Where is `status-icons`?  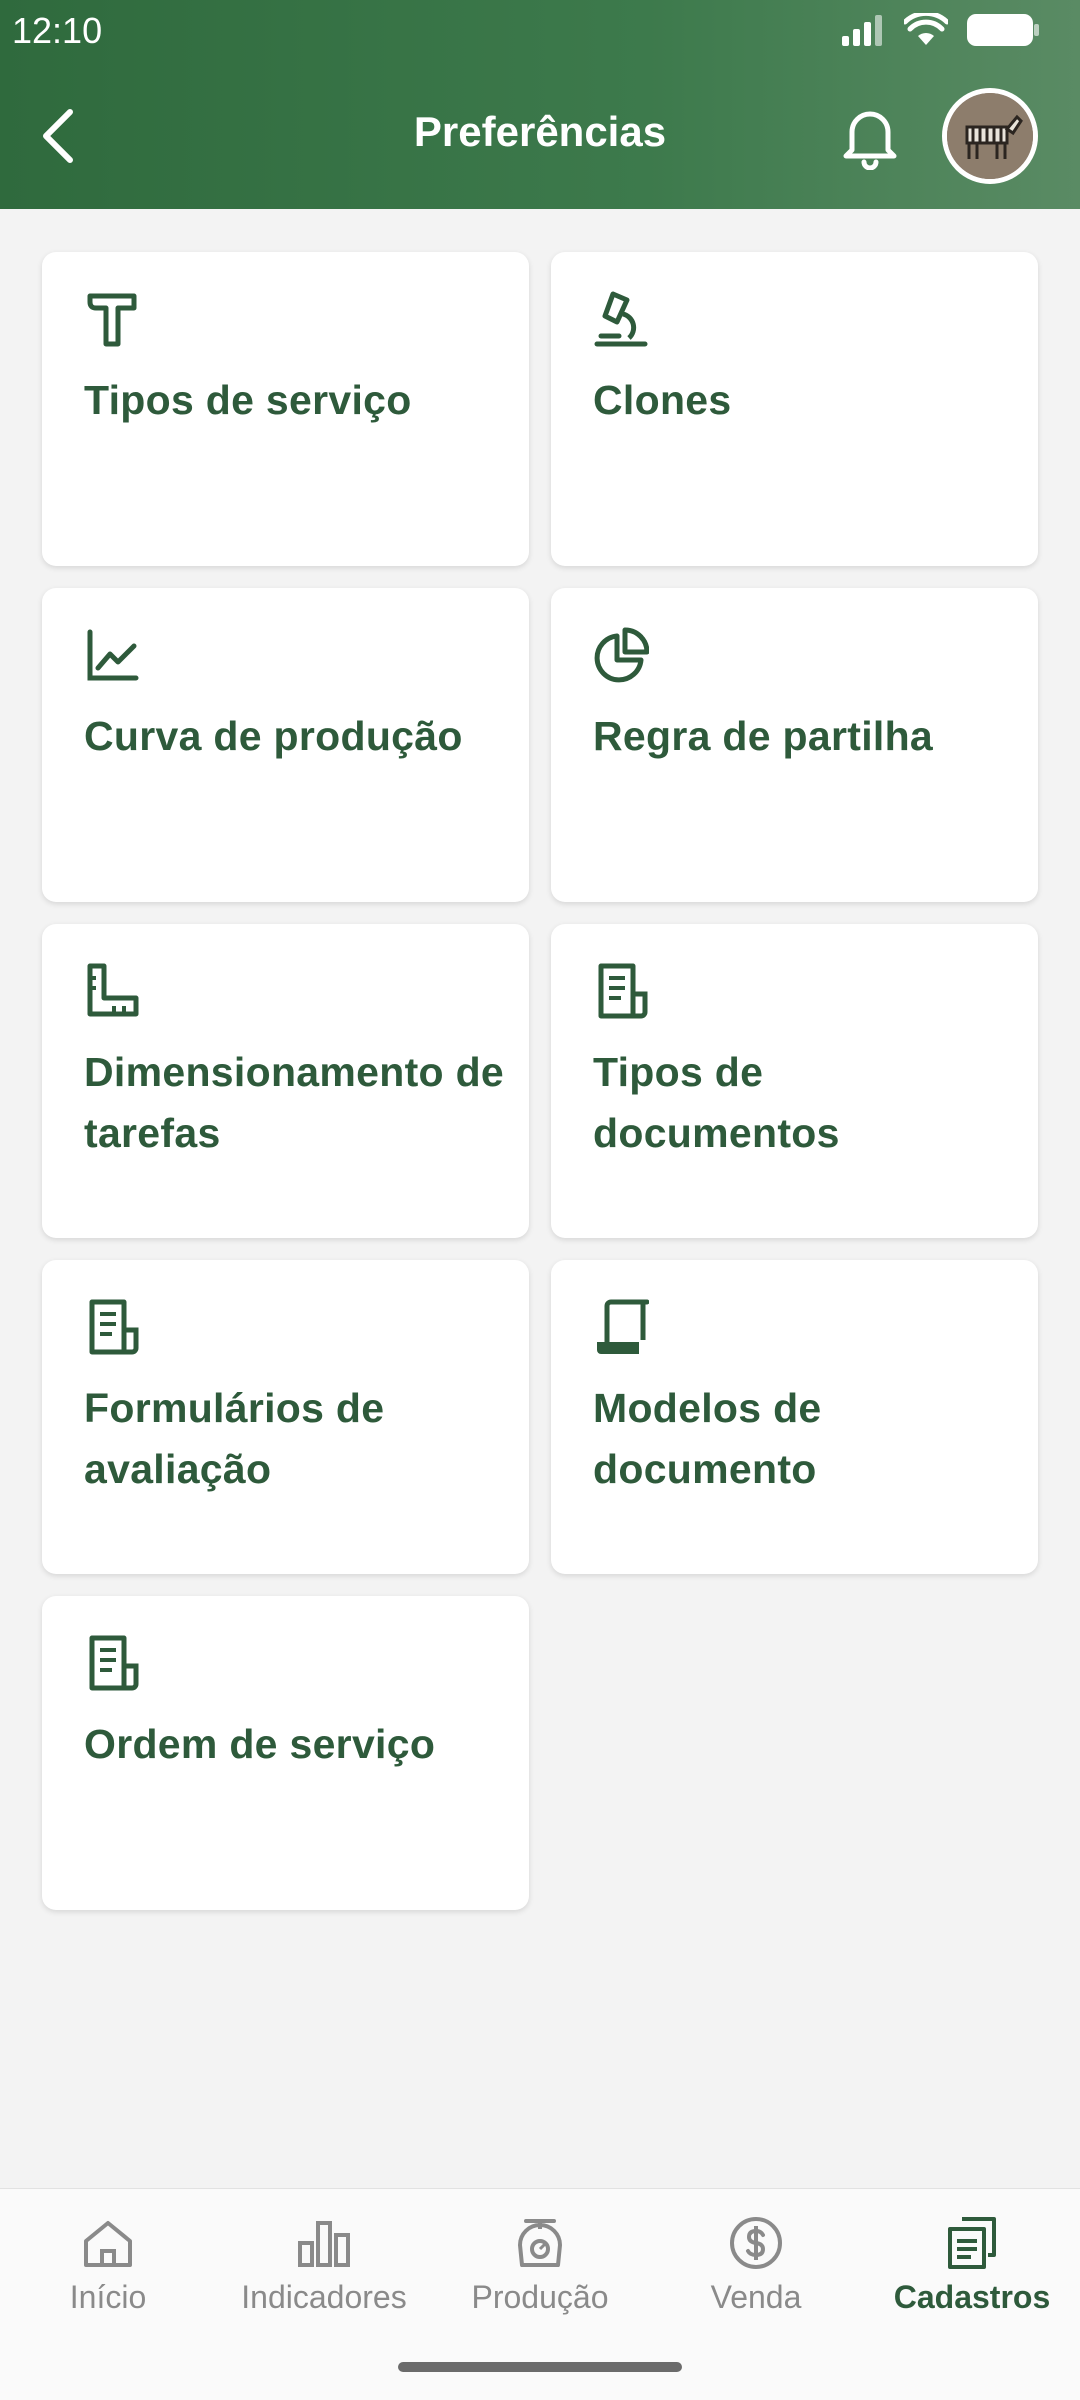
status-icons is located at coordinates (940, 30).